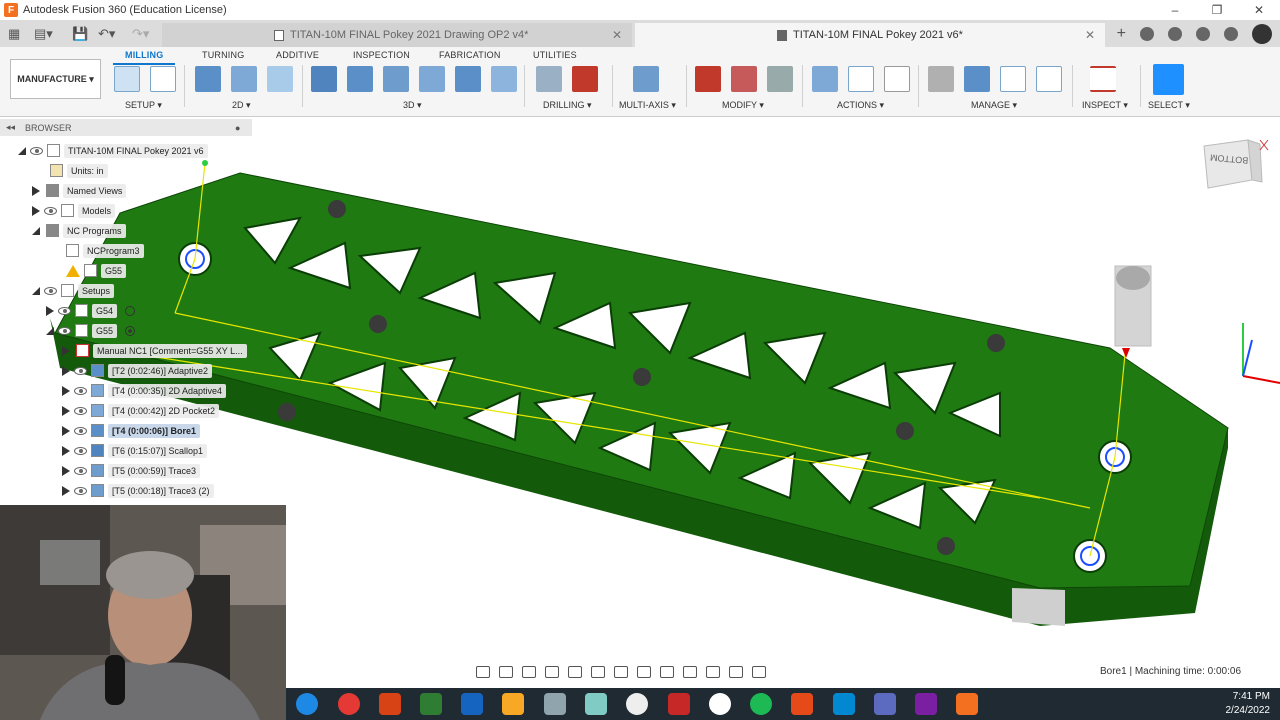  What do you see at coordinates (708, 79) in the screenshot?
I see `cut-icon` at bounding box center [708, 79].